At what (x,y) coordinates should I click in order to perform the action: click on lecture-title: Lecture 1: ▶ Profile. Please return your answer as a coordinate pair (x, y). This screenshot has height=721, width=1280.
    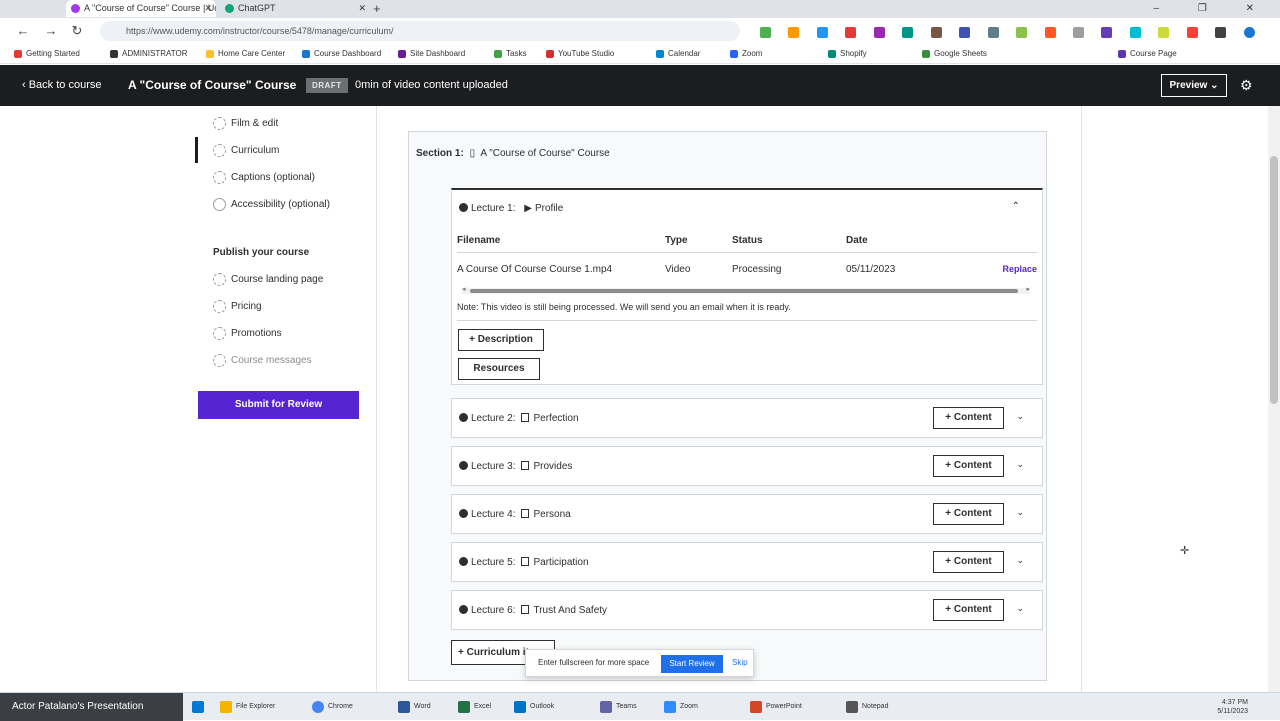
    Looking at the image, I should click on (511, 209).